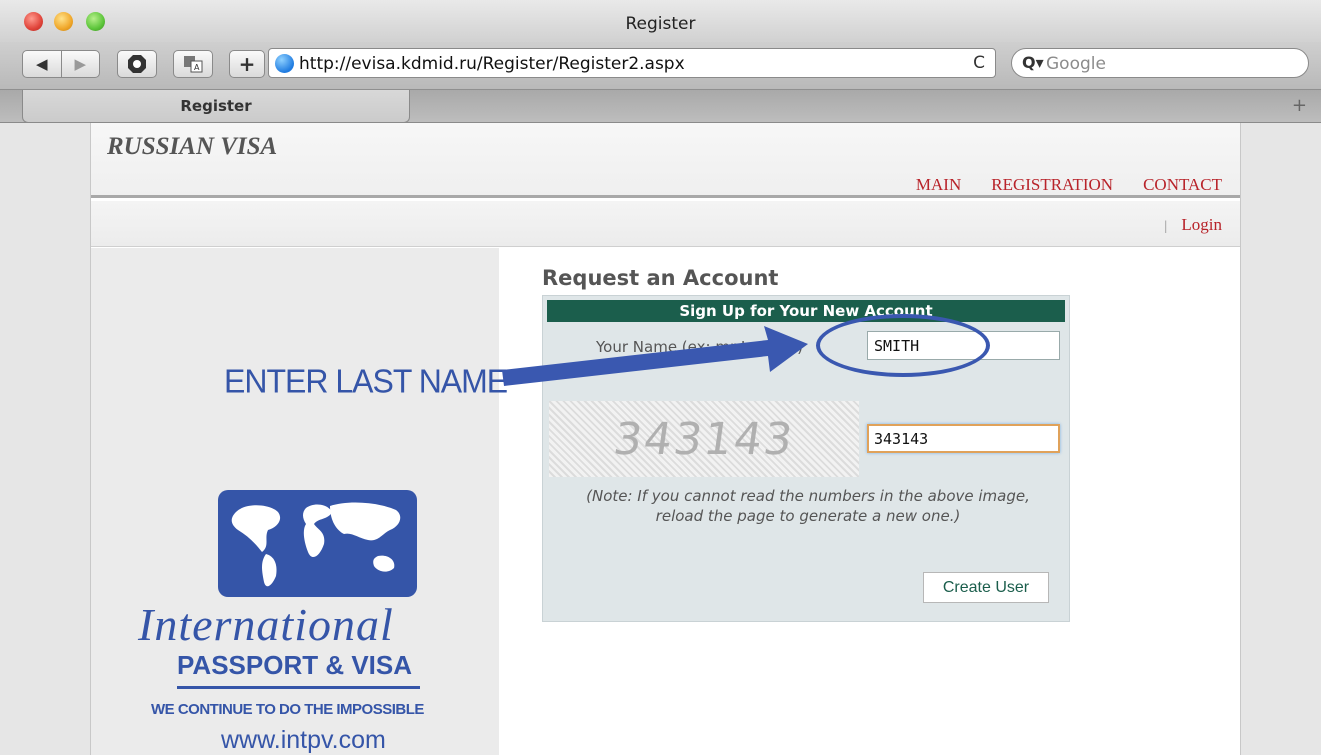  I want to click on svg-text: A, so click(197, 67).